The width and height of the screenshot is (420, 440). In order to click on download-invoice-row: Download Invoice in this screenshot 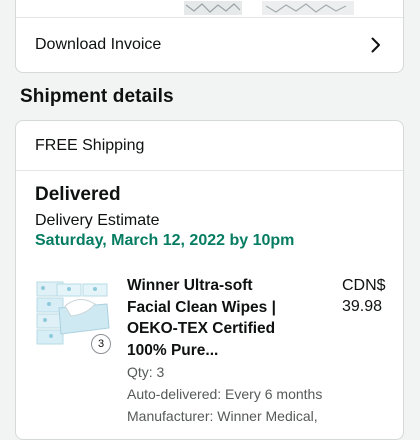, I will do `click(209, 44)`.